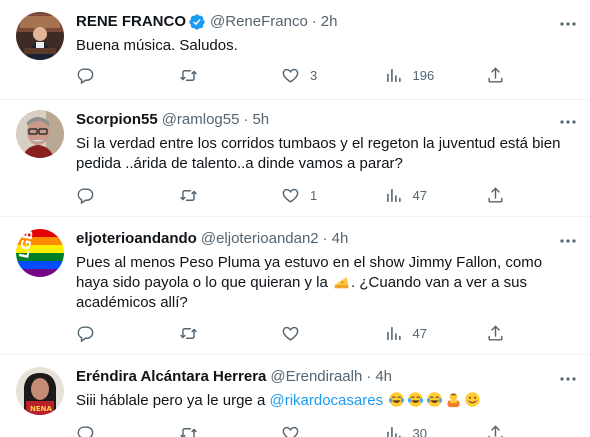 This screenshot has height=437, width=590. I want to click on views-count: 30, so click(419, 431).